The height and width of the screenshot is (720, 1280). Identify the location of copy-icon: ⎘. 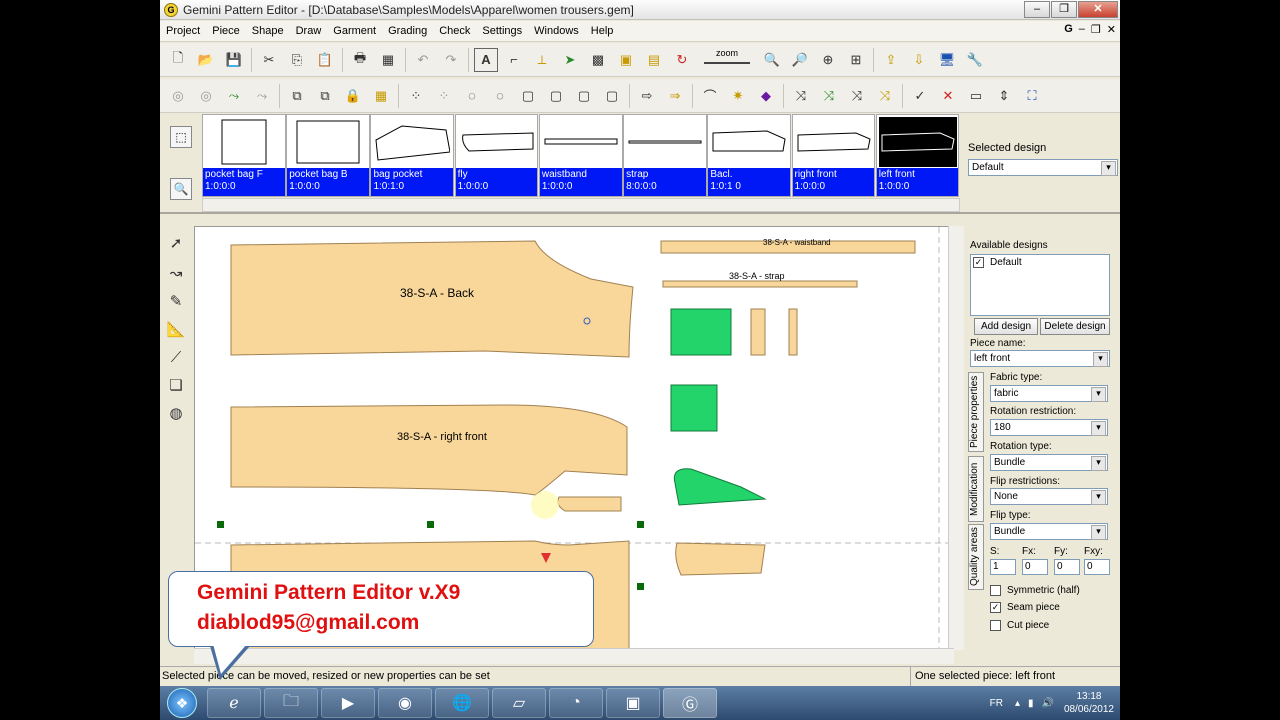
(297, 60).